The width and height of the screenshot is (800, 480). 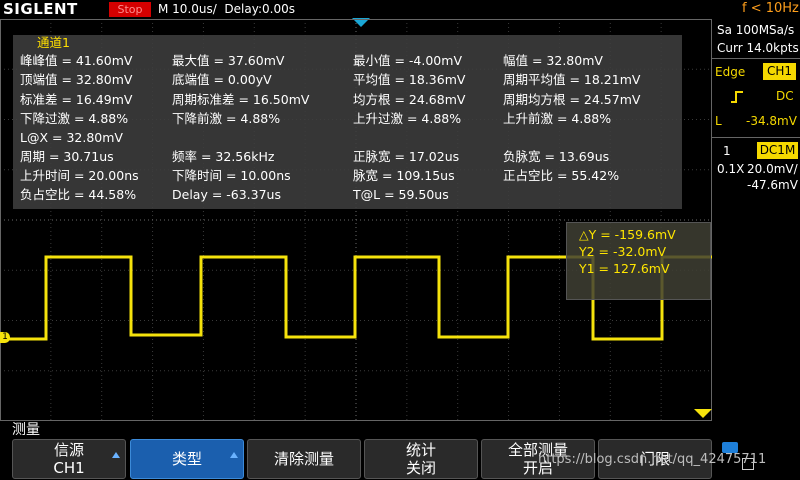 I want to click on measurement-value: T@L = 59.50us, so click(x=401, y=194).